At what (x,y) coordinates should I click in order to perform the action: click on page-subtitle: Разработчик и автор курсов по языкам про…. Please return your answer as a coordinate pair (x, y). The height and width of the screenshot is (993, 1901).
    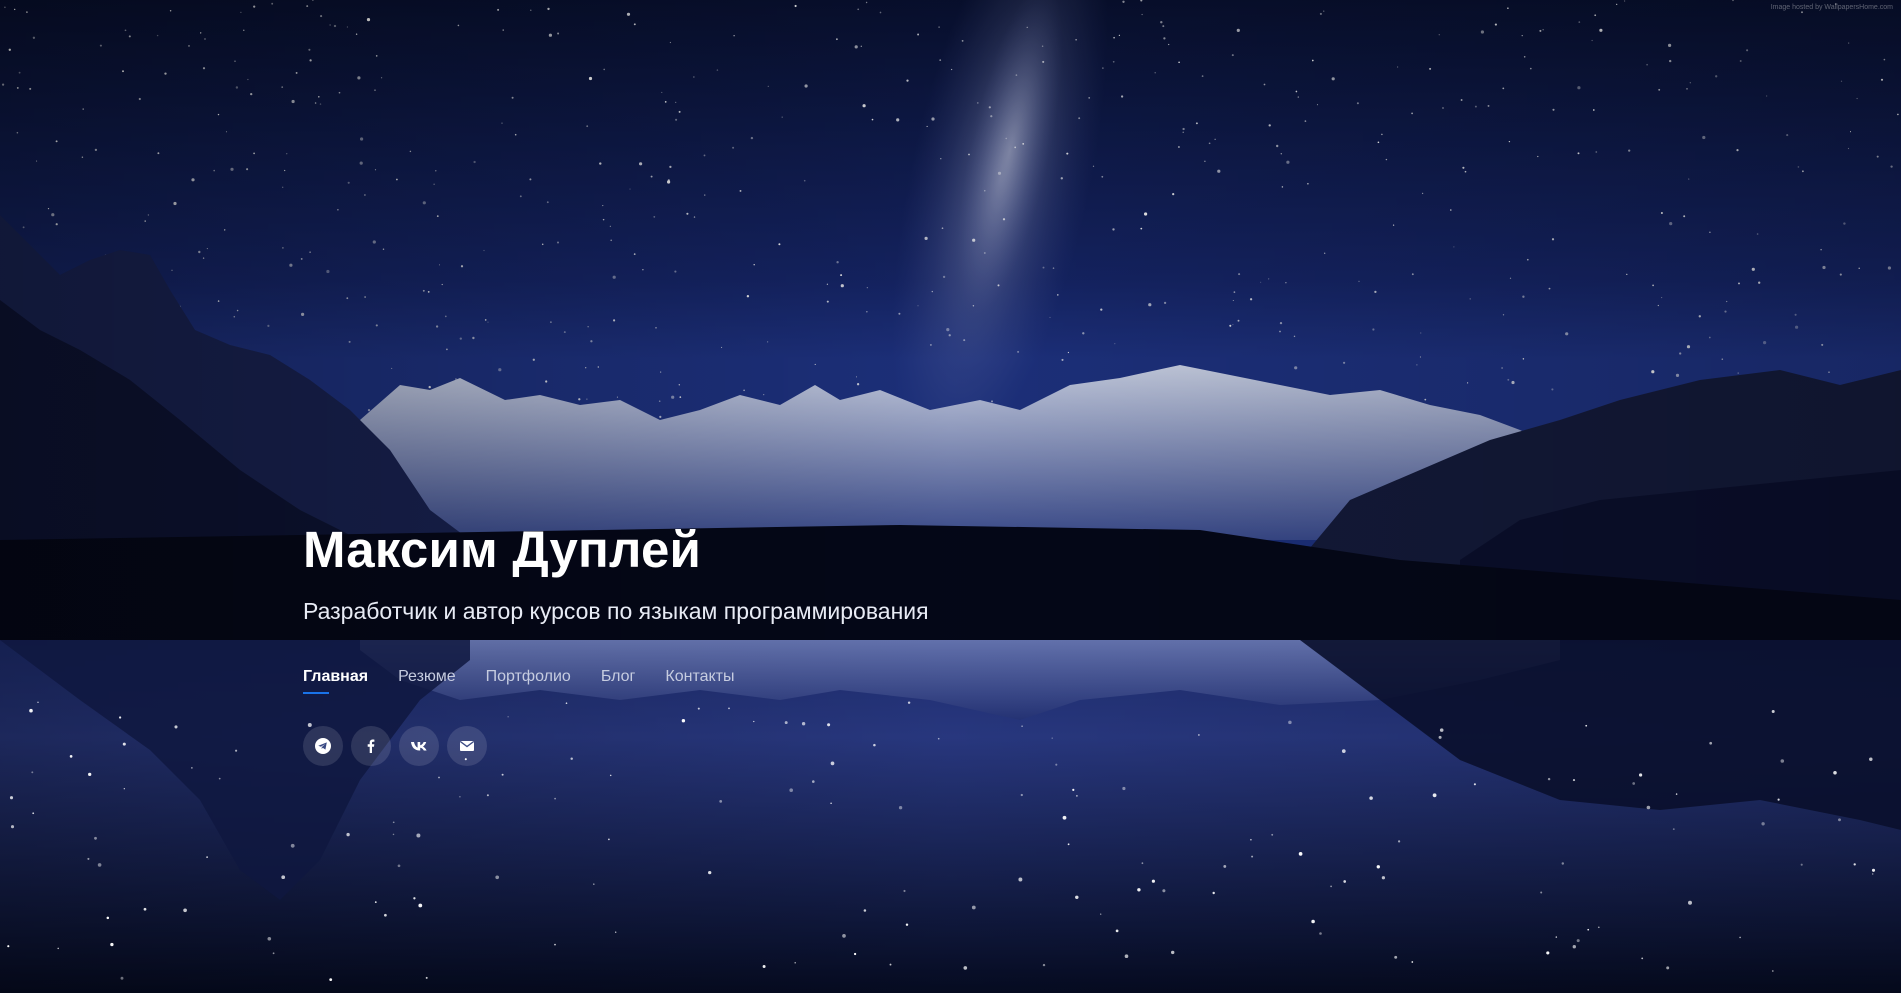
    Looking at the image, I should click on (616, 611).